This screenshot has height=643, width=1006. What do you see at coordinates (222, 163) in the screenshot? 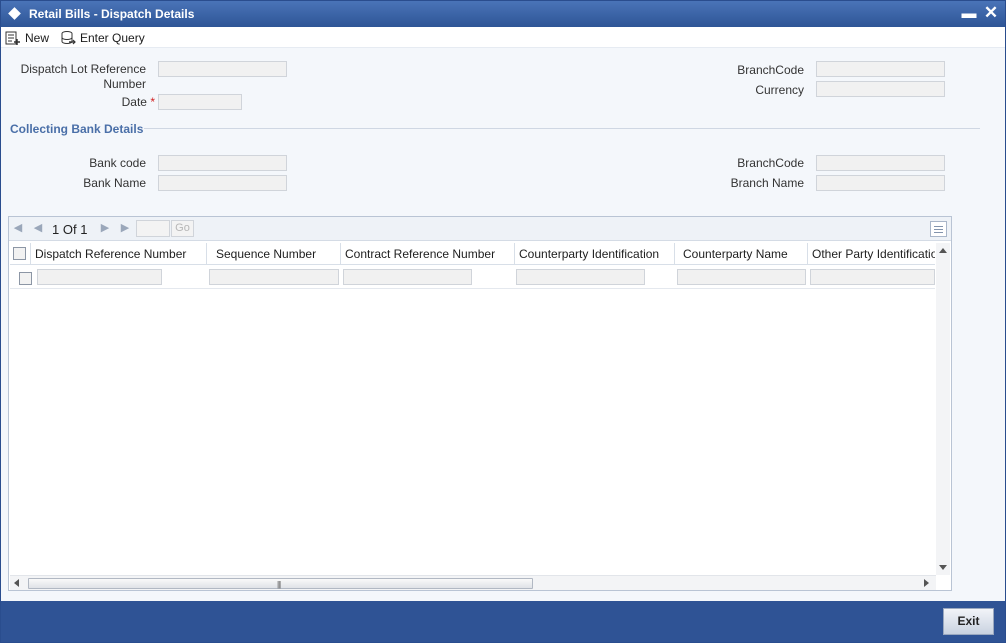
I see `bank-code-field` at bounding box center [222, 163].